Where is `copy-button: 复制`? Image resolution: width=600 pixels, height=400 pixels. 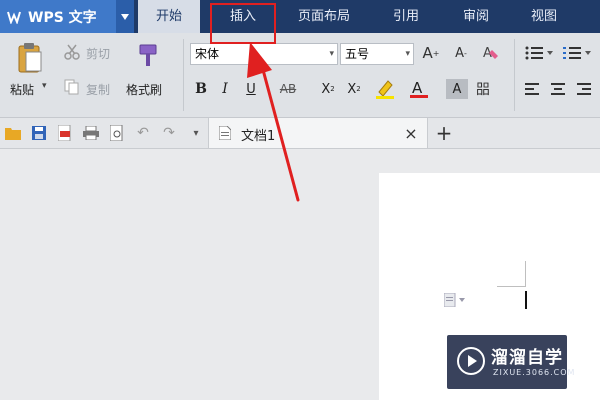 copy-button: 复制 is located at coordinates (98, 89).